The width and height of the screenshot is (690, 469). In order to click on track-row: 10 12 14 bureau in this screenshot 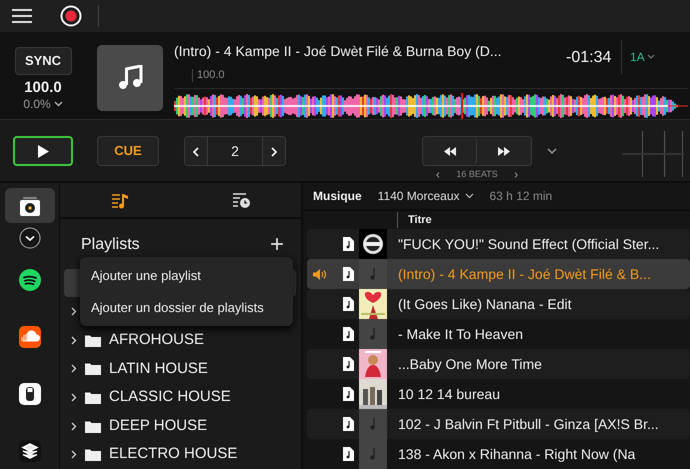, I will do `click(498, 394)`.